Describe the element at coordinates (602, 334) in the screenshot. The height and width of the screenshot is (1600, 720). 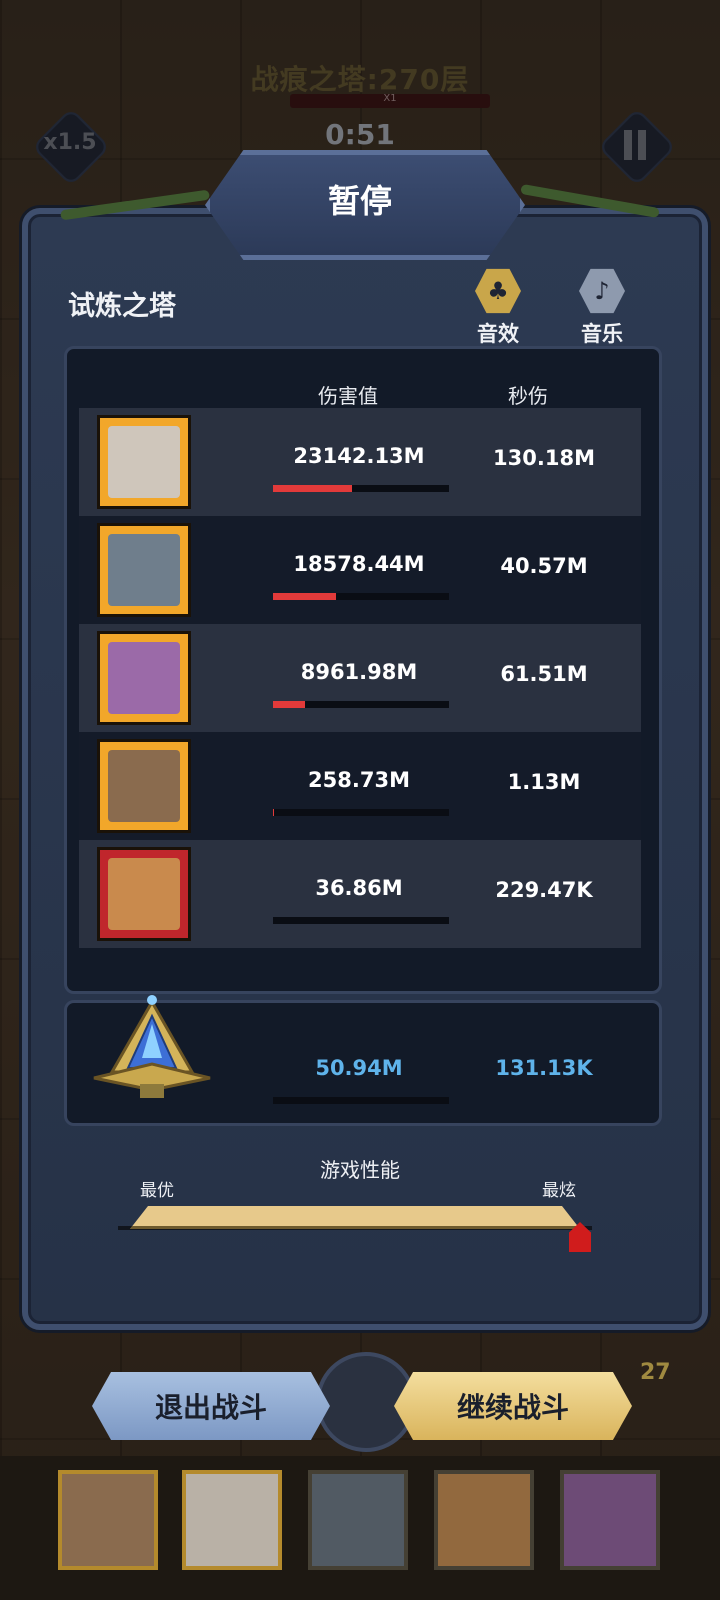
I see `music-label: 音乐` at that location.